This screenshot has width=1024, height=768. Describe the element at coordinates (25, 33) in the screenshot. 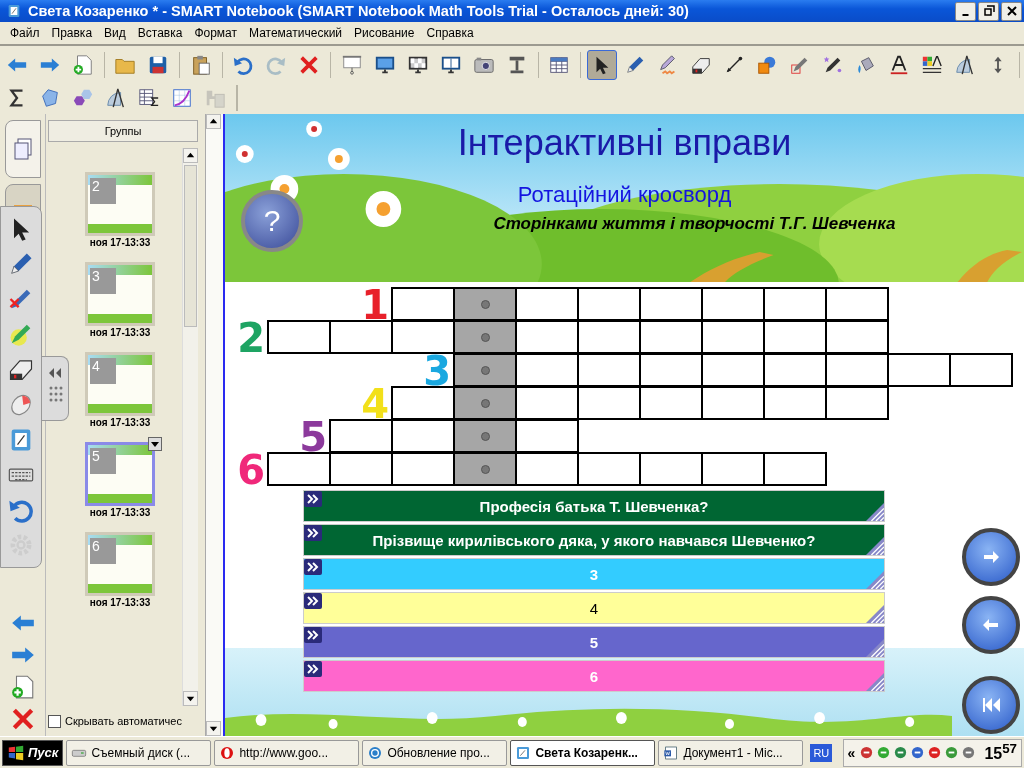

I see `menu-item: Файл` at that location.